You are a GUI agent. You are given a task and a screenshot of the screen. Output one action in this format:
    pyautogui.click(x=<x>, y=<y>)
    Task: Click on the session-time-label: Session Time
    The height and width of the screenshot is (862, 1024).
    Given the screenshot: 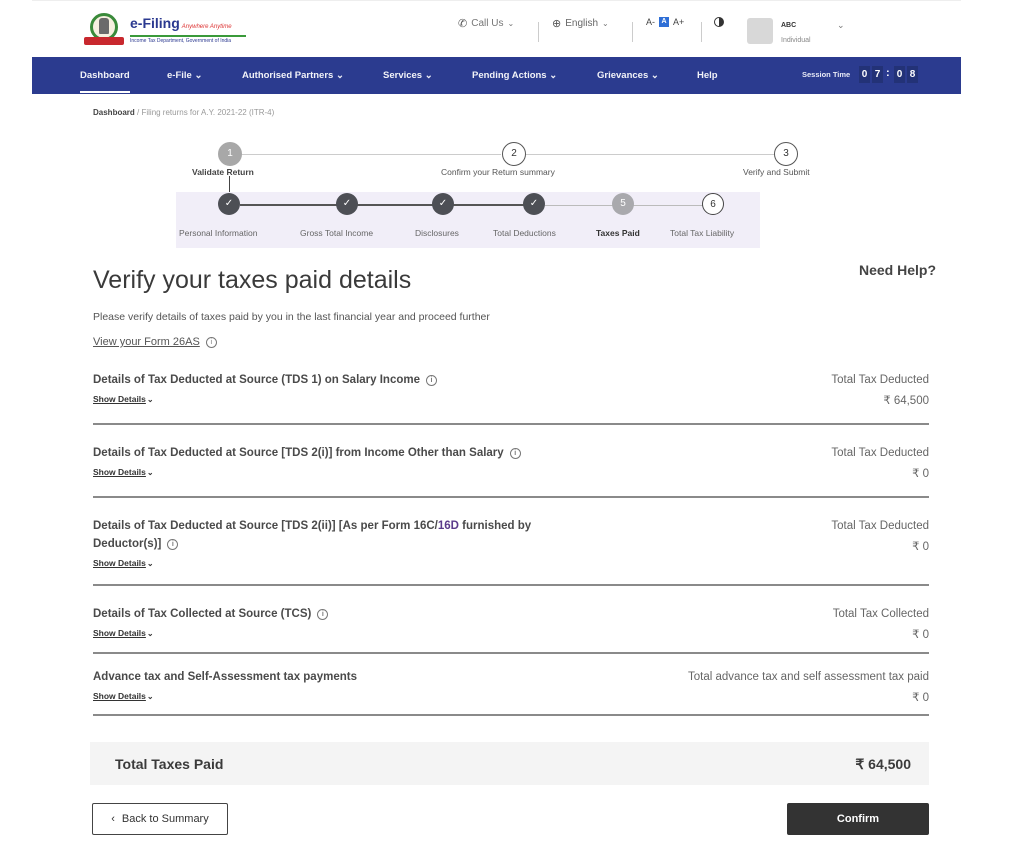 What is the action you would take?
    pyautogui.click(x=826, y=74)
    